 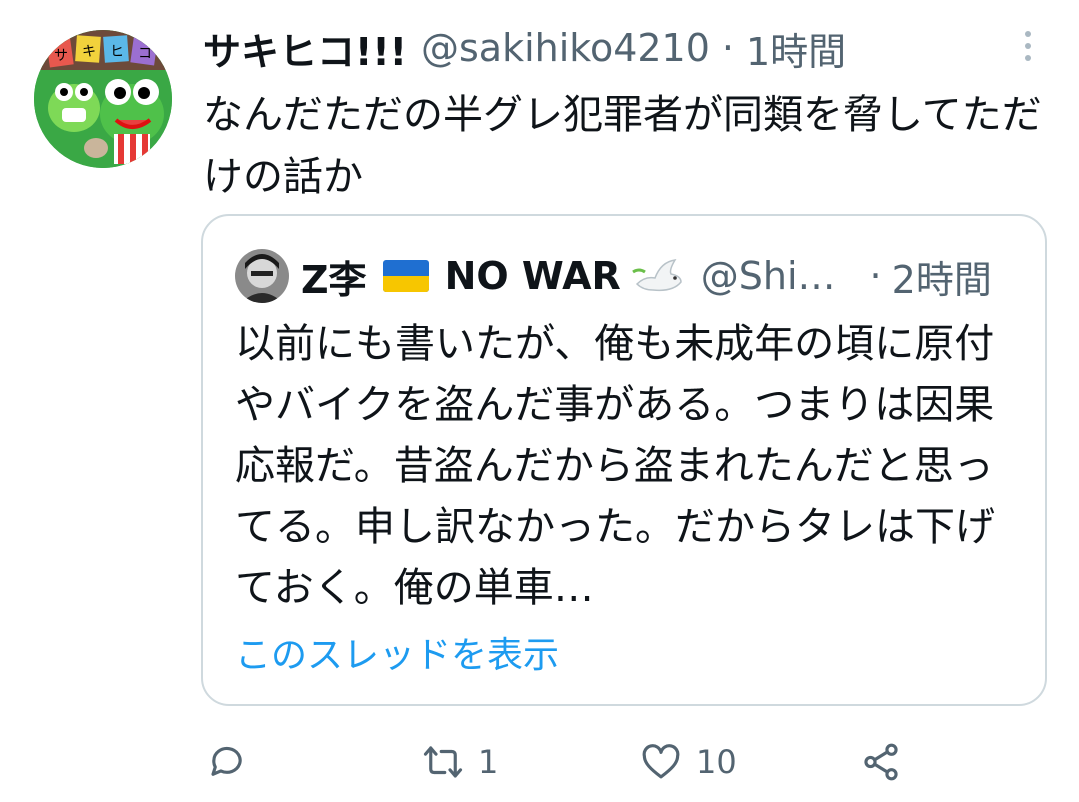 I want to click on like-button: 10, so click(x=688, y=762).